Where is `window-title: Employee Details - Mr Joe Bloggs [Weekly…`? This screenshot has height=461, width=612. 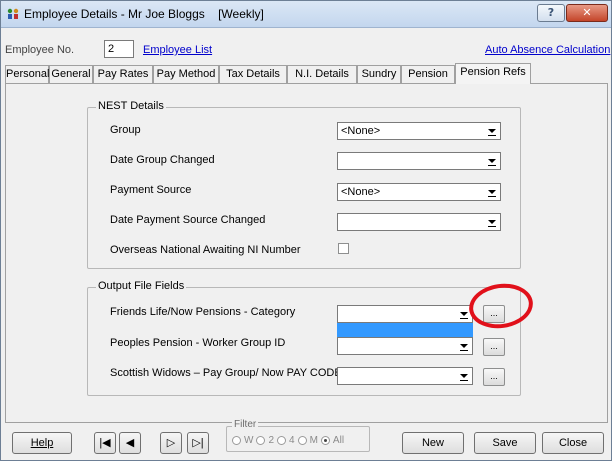 window-title: Employee Details - Mr Joe Bloggs [Weekly… is located at coordinates (144, 14).